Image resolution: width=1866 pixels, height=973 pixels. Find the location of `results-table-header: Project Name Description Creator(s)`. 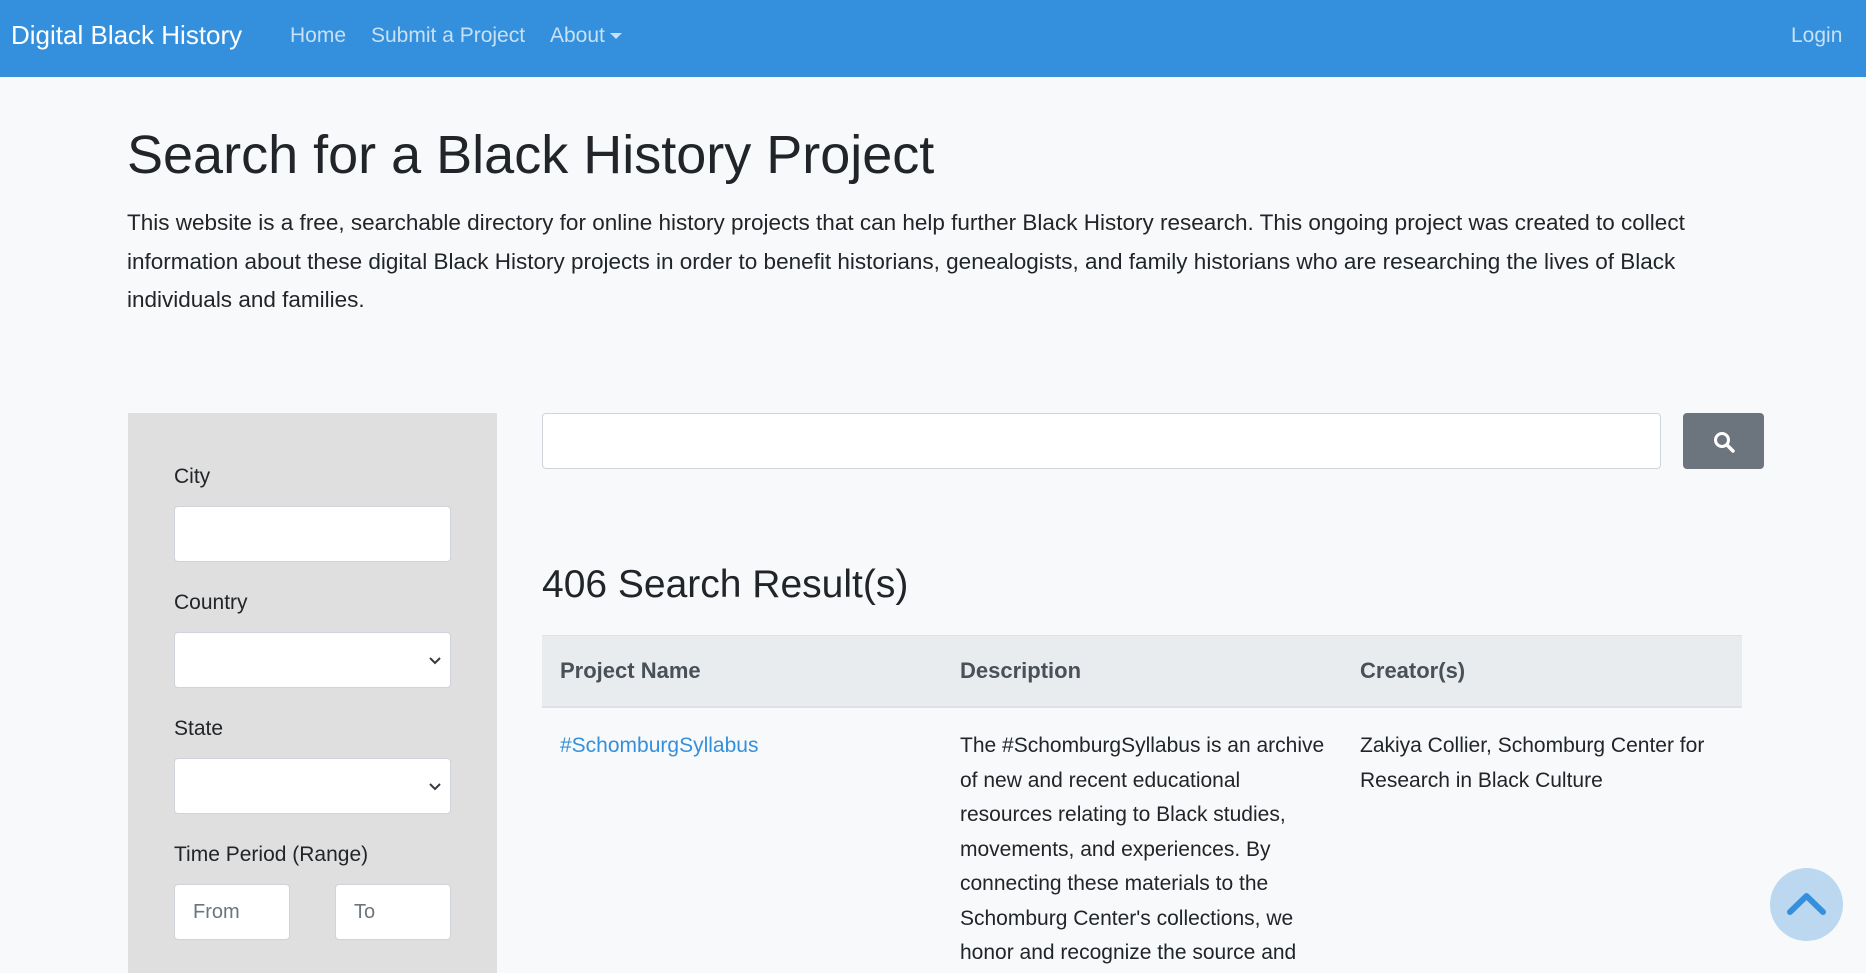

results-table-header: Project Name Description Creator(s) is located at coordinates (1142, 671).